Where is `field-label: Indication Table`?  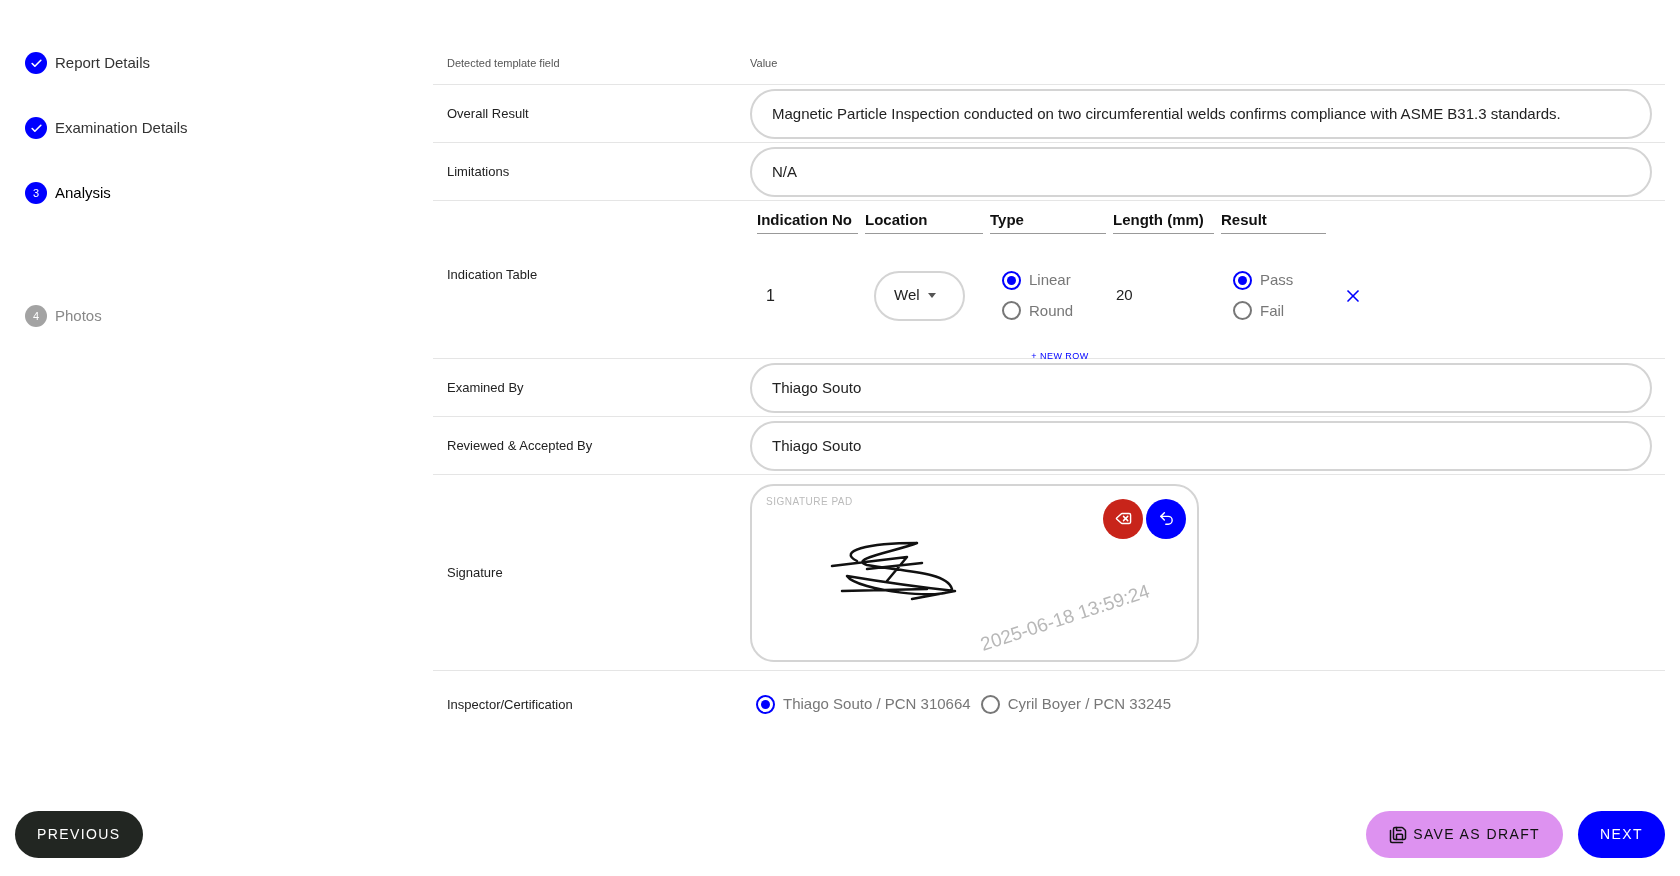 field-label: Indication Table is located at coordinates (492, 274).